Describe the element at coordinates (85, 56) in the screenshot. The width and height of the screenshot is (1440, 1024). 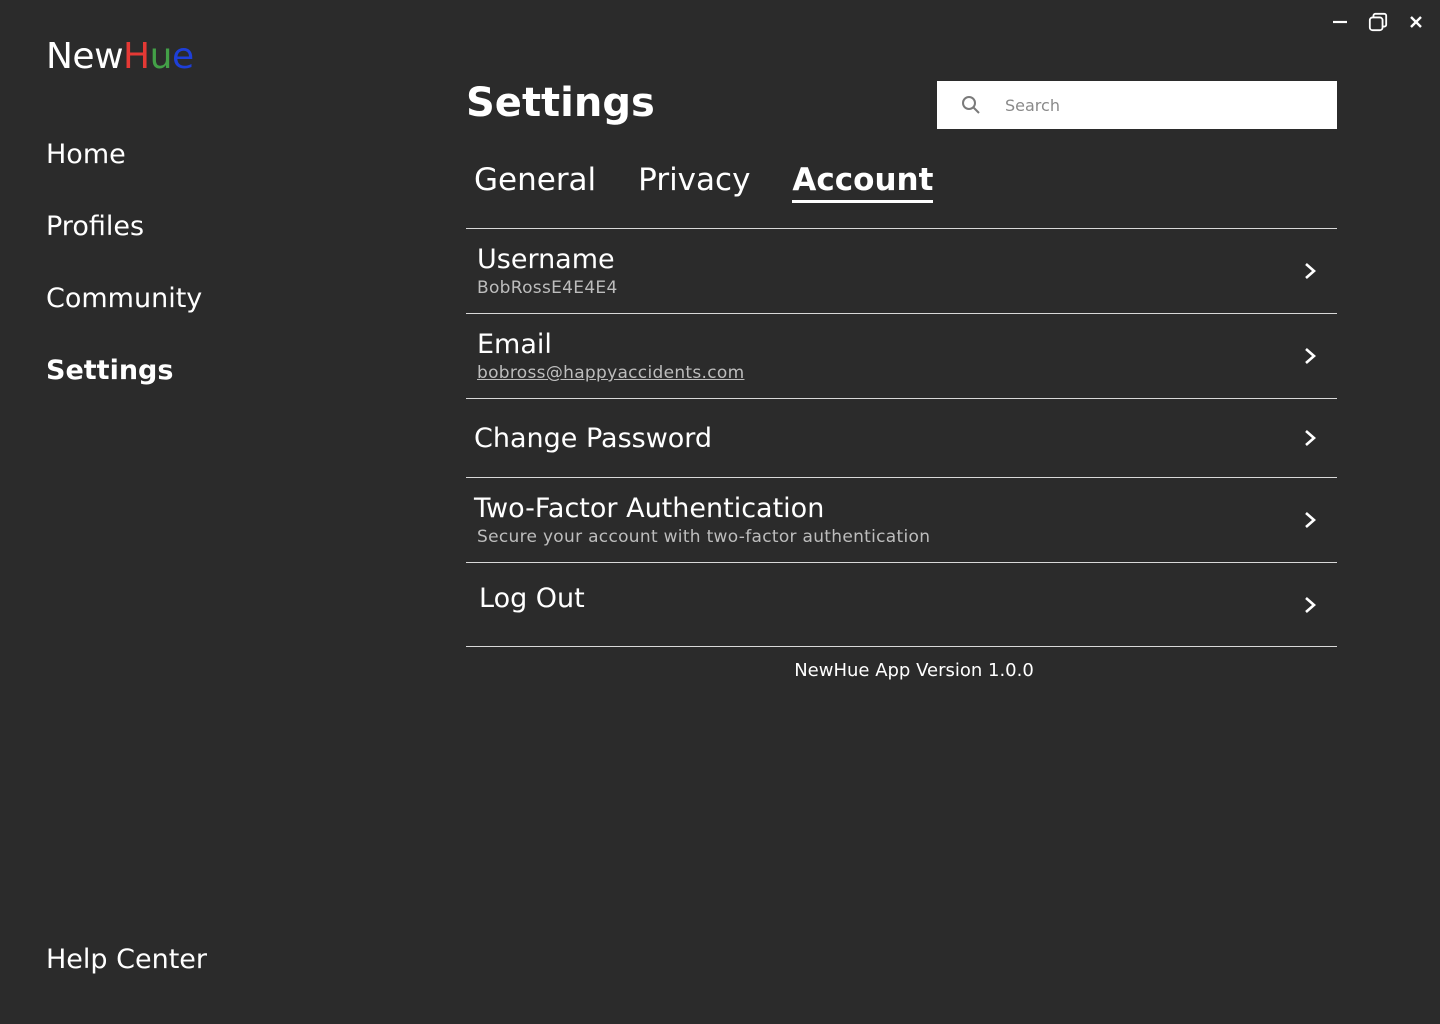
I see `logo-part-new: New` at that location.